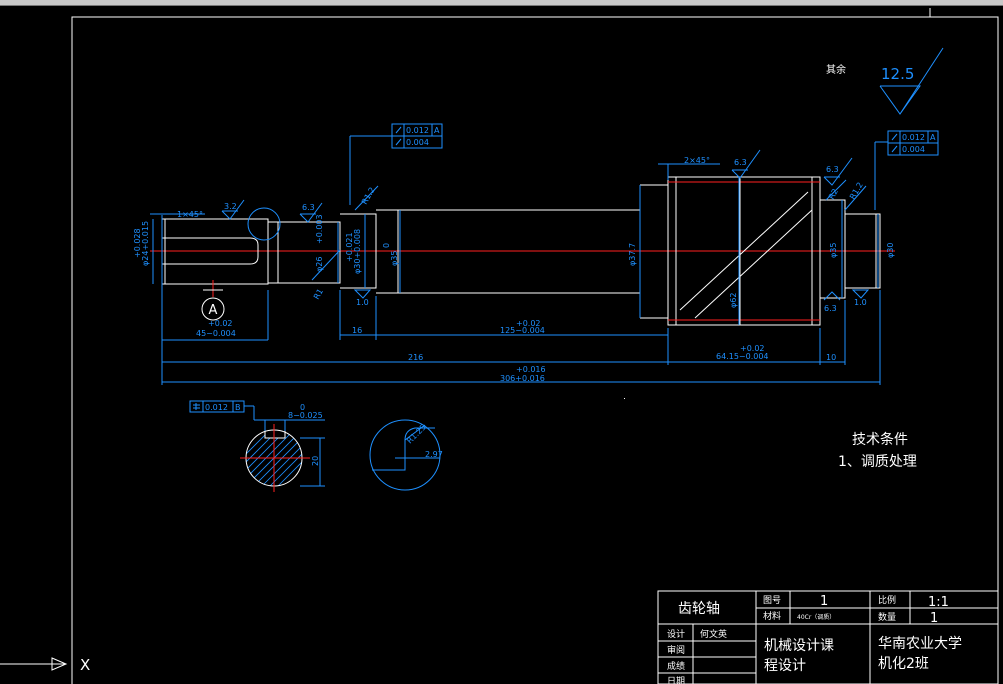 This screenshot has width=1003, height=684. Describe the element at coordinates (415, 357) in the screenshot. I see `svg-text: 216` at that location.